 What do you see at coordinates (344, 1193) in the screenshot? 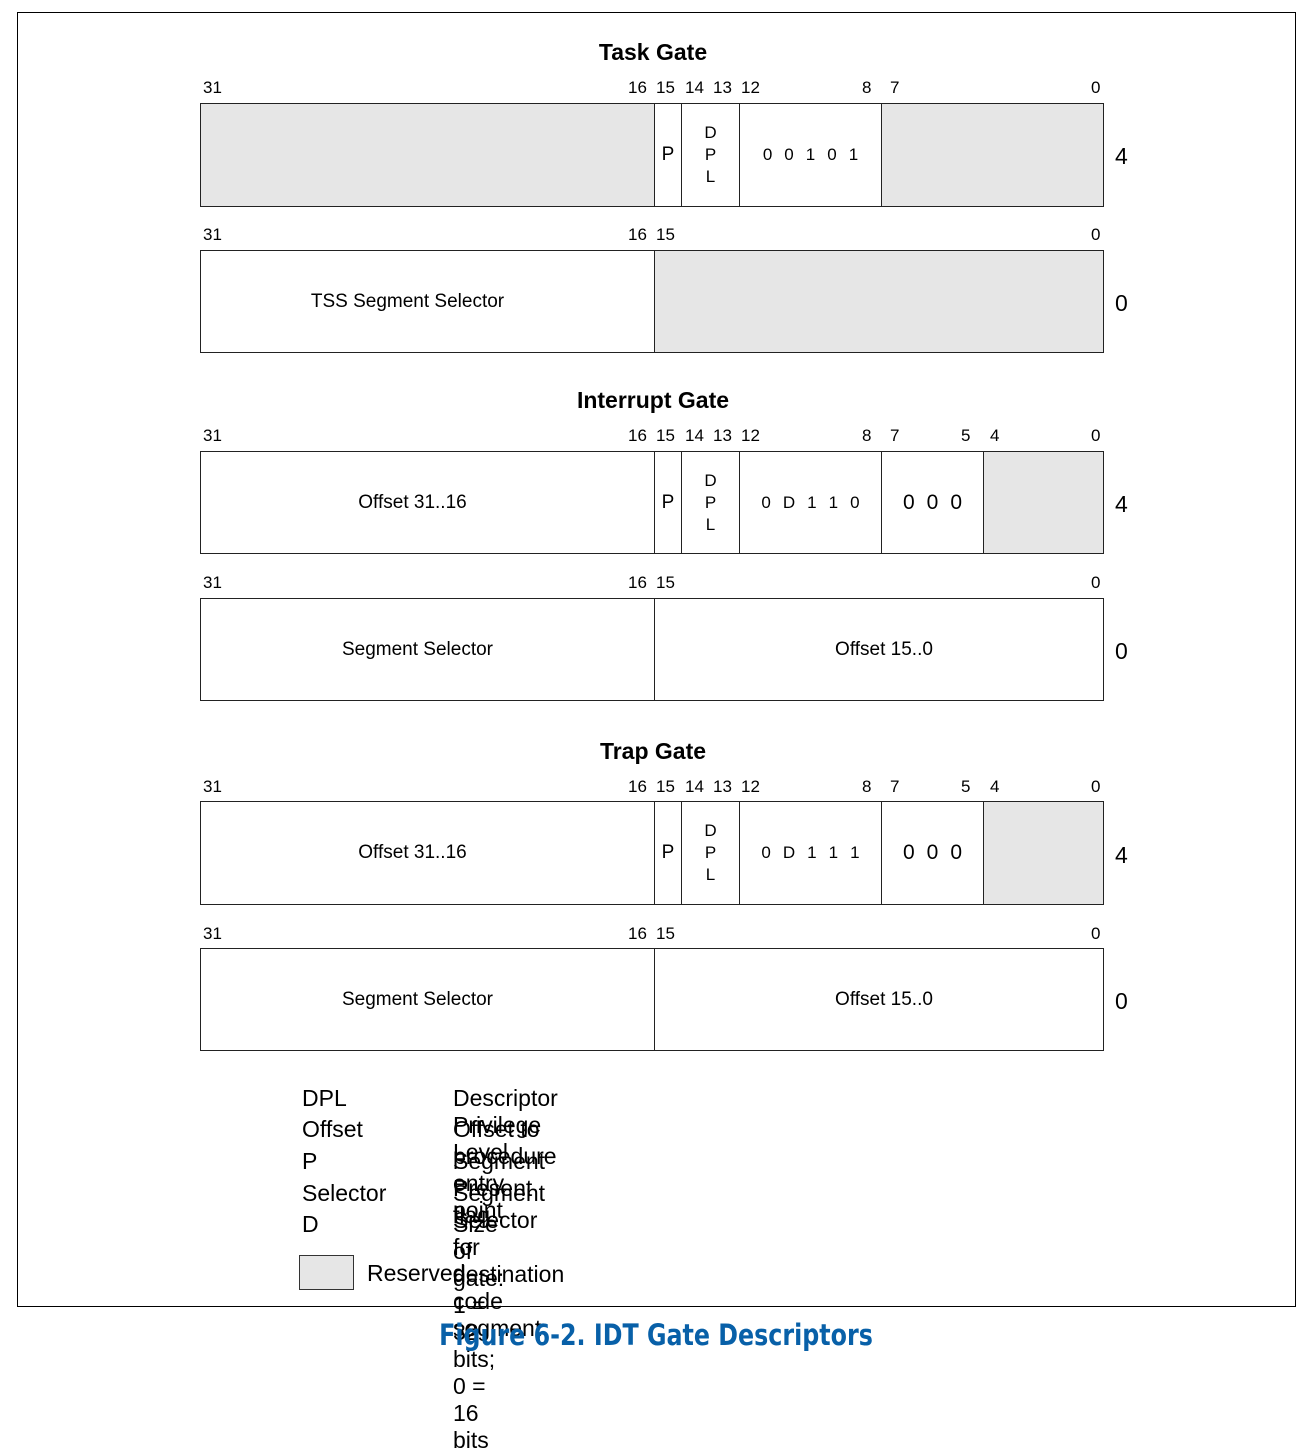
I see `legend-key: Selector` at bounding box center [344, 1193].